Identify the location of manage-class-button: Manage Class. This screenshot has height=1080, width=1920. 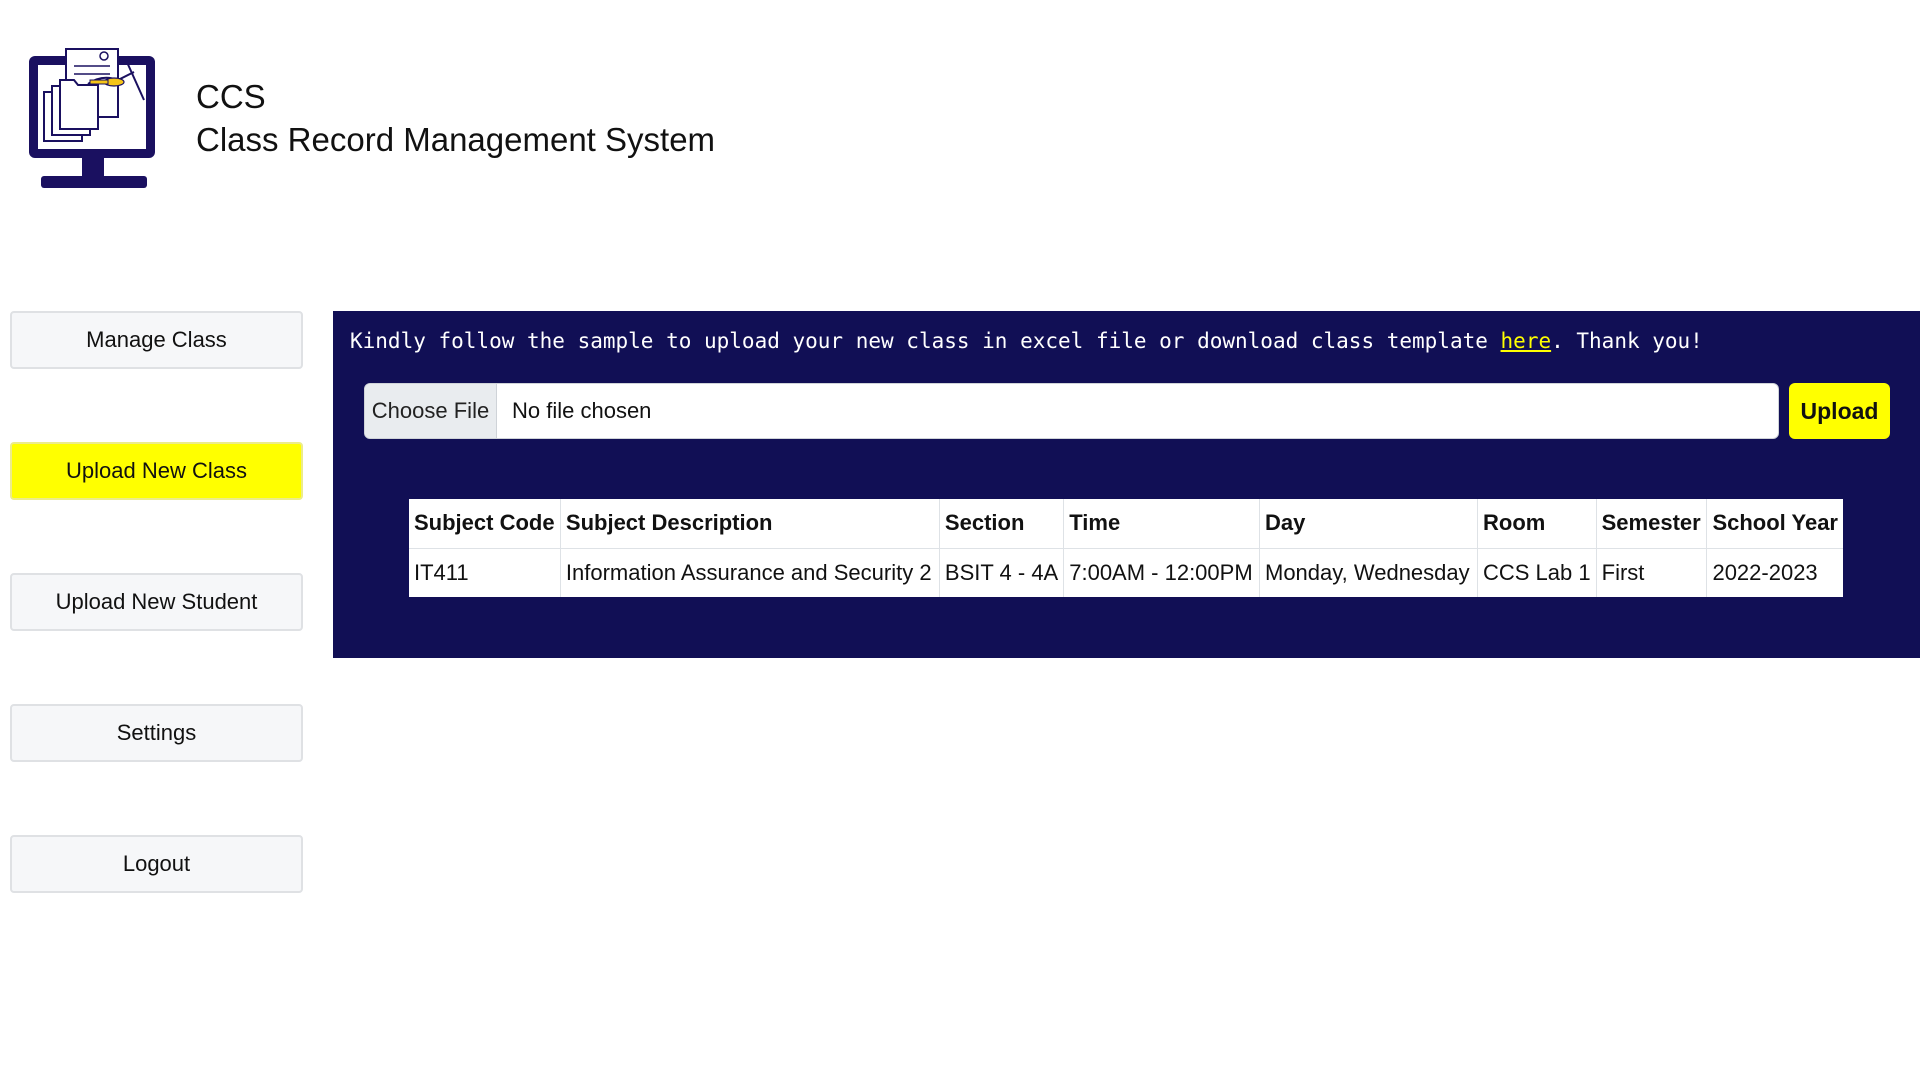
(156, 340).